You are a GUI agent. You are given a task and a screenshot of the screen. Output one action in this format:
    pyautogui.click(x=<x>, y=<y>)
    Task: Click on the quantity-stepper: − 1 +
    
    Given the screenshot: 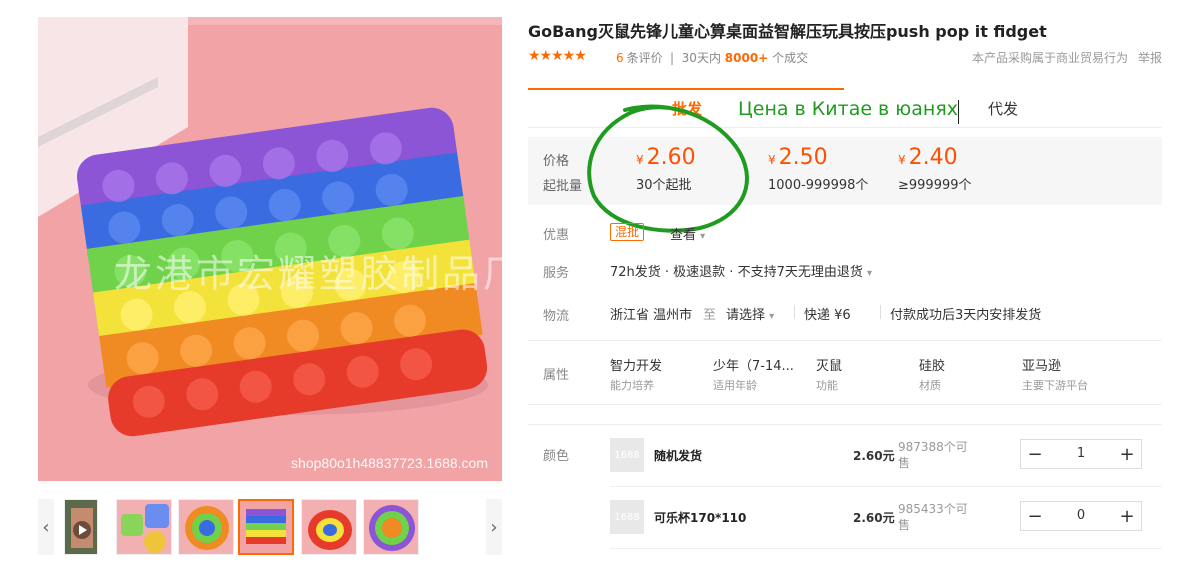 What is the action you would take?
    pyautogui.click(x=1081, y=454)
    